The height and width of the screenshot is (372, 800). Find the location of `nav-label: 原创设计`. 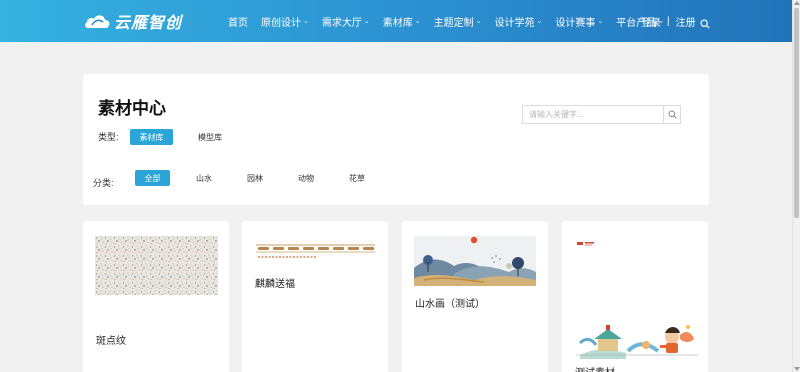

nav-label: 原创设计 is located at coordinates (281, 23).